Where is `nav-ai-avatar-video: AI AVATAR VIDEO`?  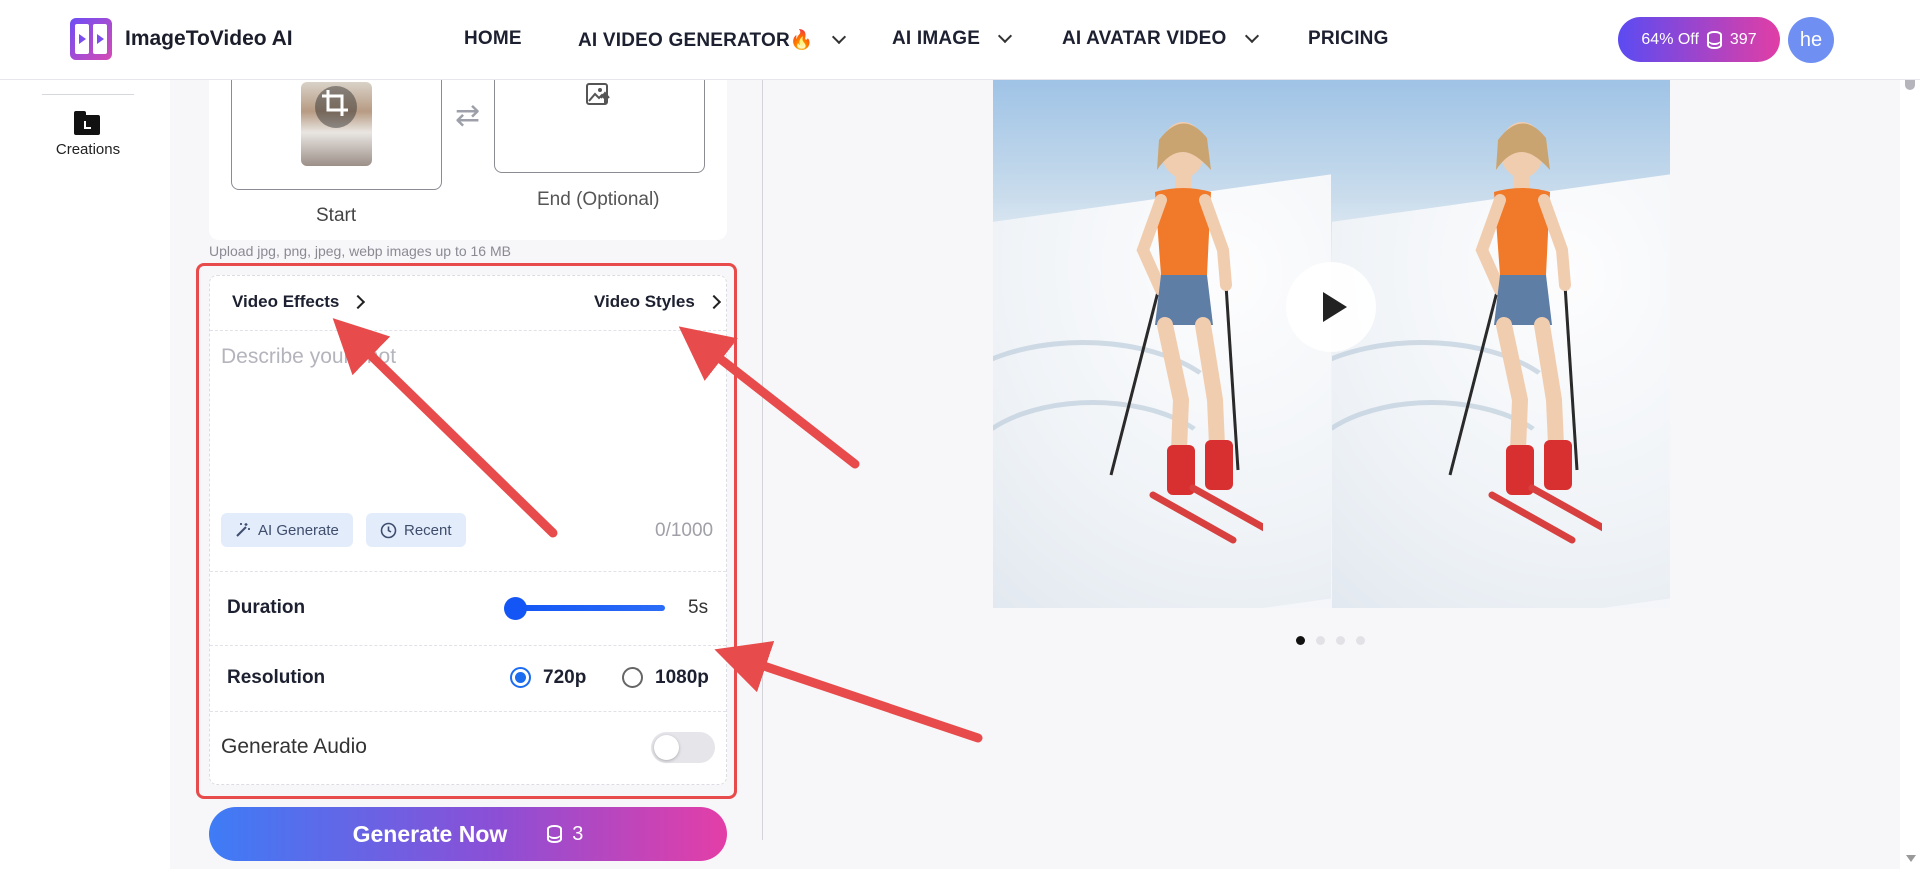
nav-ai-avatar-video: AI AVATAR VIDEO is located at coordinates (1160, 39).